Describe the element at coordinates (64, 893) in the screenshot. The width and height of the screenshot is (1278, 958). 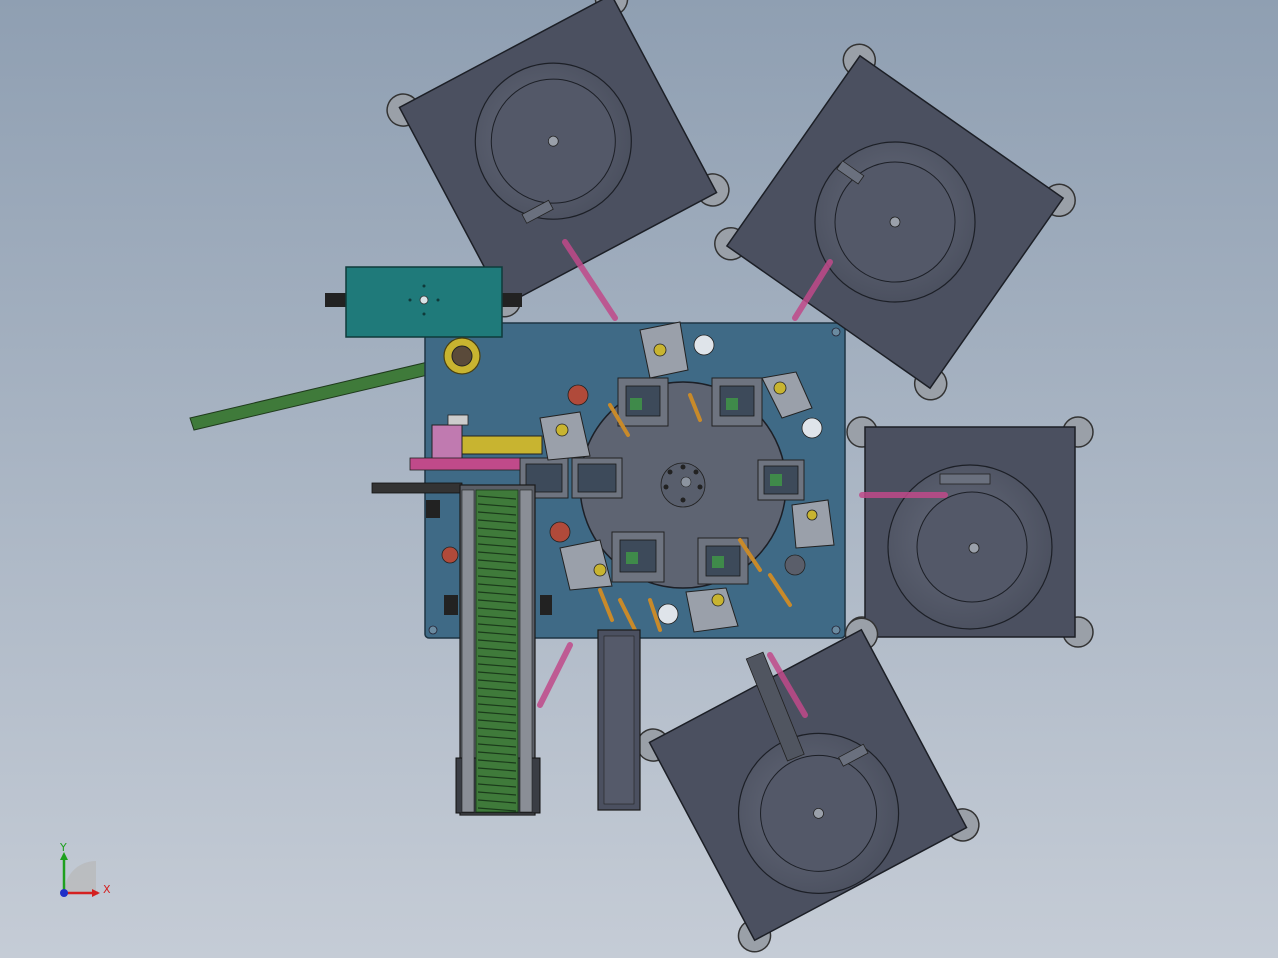
I see `z-axis-dot-icon` at that location.